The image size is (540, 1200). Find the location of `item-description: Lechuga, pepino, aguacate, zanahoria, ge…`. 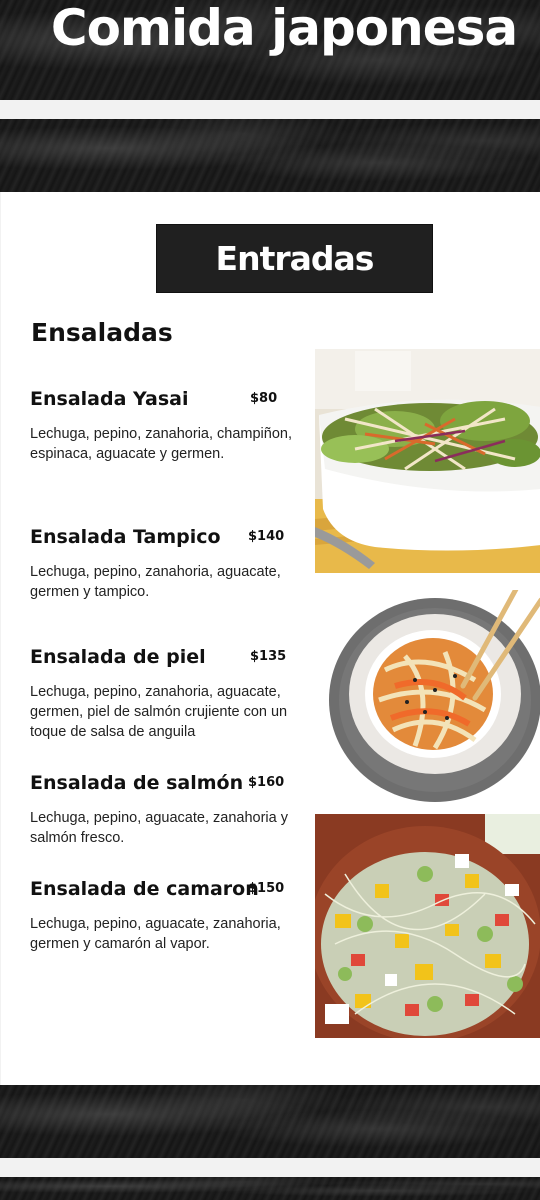

item-description: Lechuga, pepino, aguacate, zanahoria, ge… is located at coordinates (155, 934).